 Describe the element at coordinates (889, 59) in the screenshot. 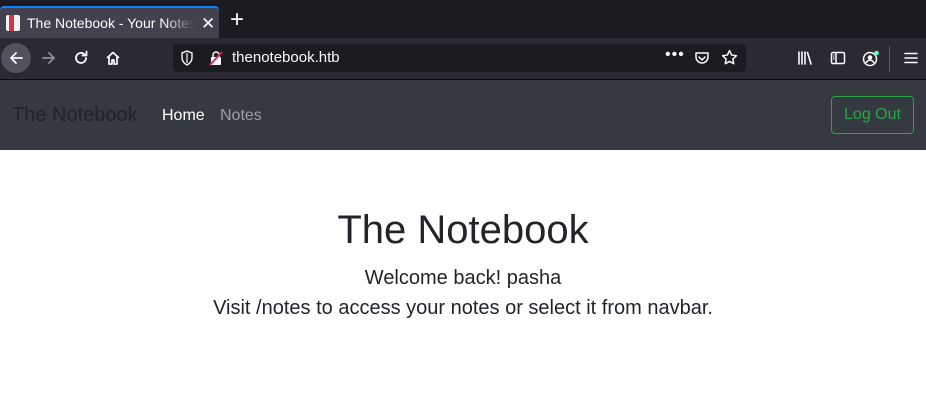

I see `toolbar-divider` at that location.